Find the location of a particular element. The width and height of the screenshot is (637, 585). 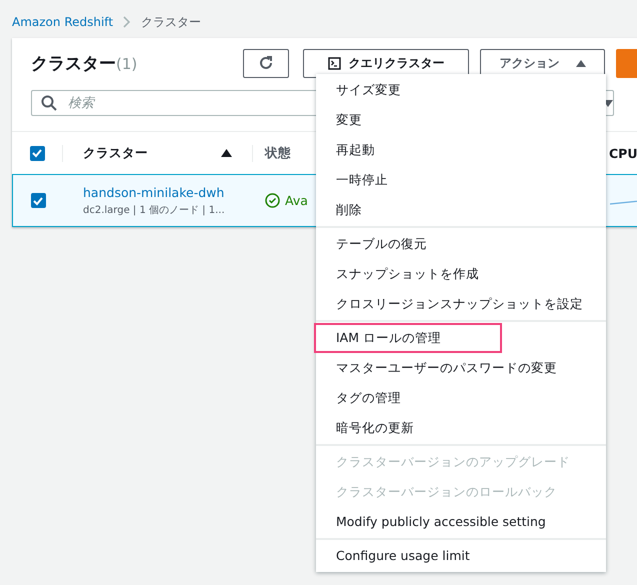

status-text: Ava is located at coordinates (296, 200).